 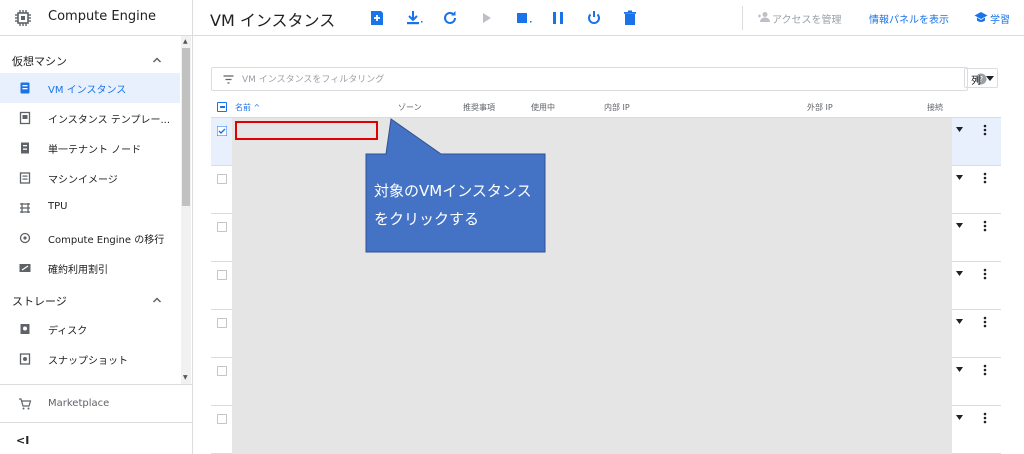 I want to click on start-button, so click(x=486, y=18).